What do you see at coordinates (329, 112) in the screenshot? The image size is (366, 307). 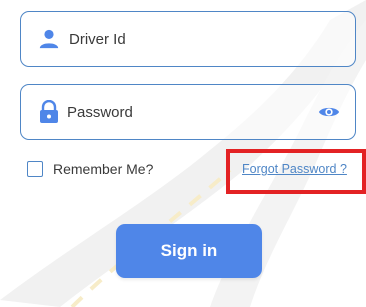 I see `eye-icon` at bounding box center [329, 112].